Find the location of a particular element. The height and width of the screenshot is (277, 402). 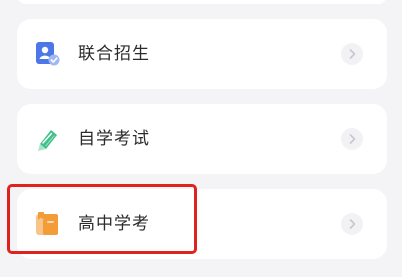

menu-item-label: 自学考试 is located at coordinates (114, 139).